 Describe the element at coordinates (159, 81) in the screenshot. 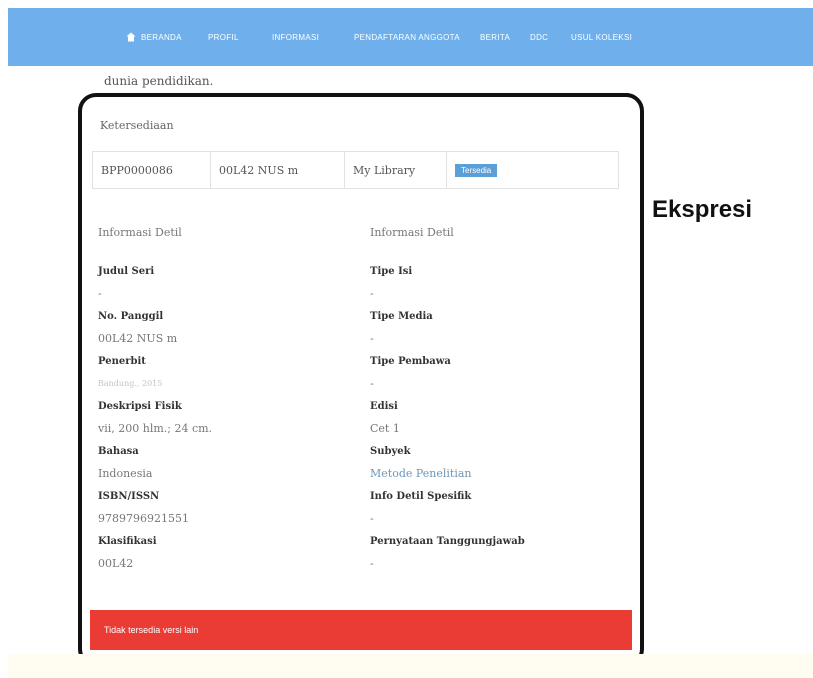

I see `intro-text: dunia pendidikan.` at that location.